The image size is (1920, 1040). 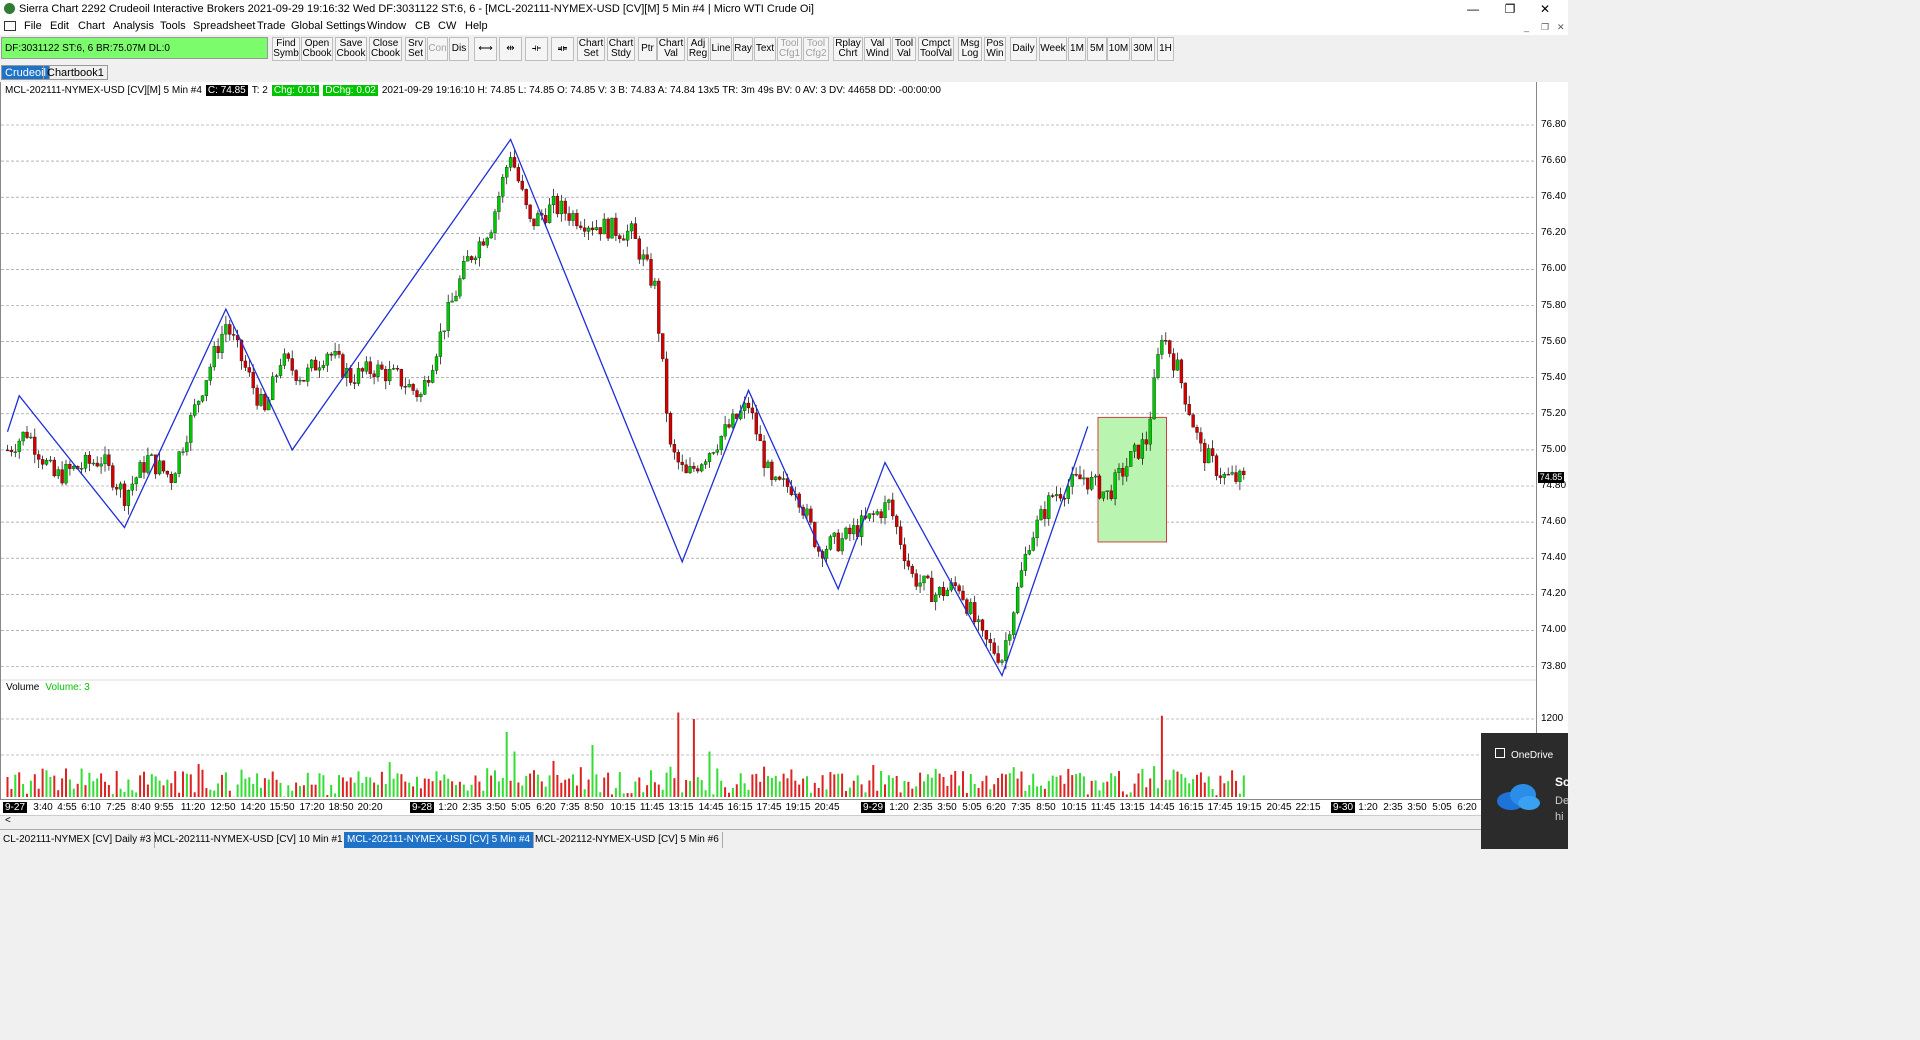 I want to click on price-axis, so click(x=1552, y=440).